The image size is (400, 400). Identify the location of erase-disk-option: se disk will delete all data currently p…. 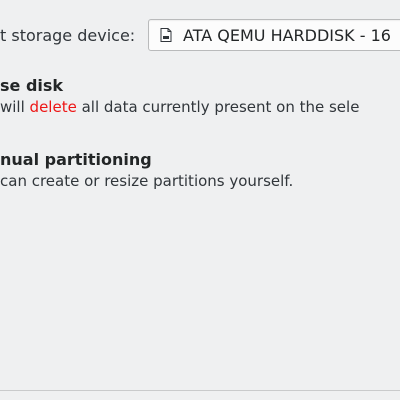
(200, 96).